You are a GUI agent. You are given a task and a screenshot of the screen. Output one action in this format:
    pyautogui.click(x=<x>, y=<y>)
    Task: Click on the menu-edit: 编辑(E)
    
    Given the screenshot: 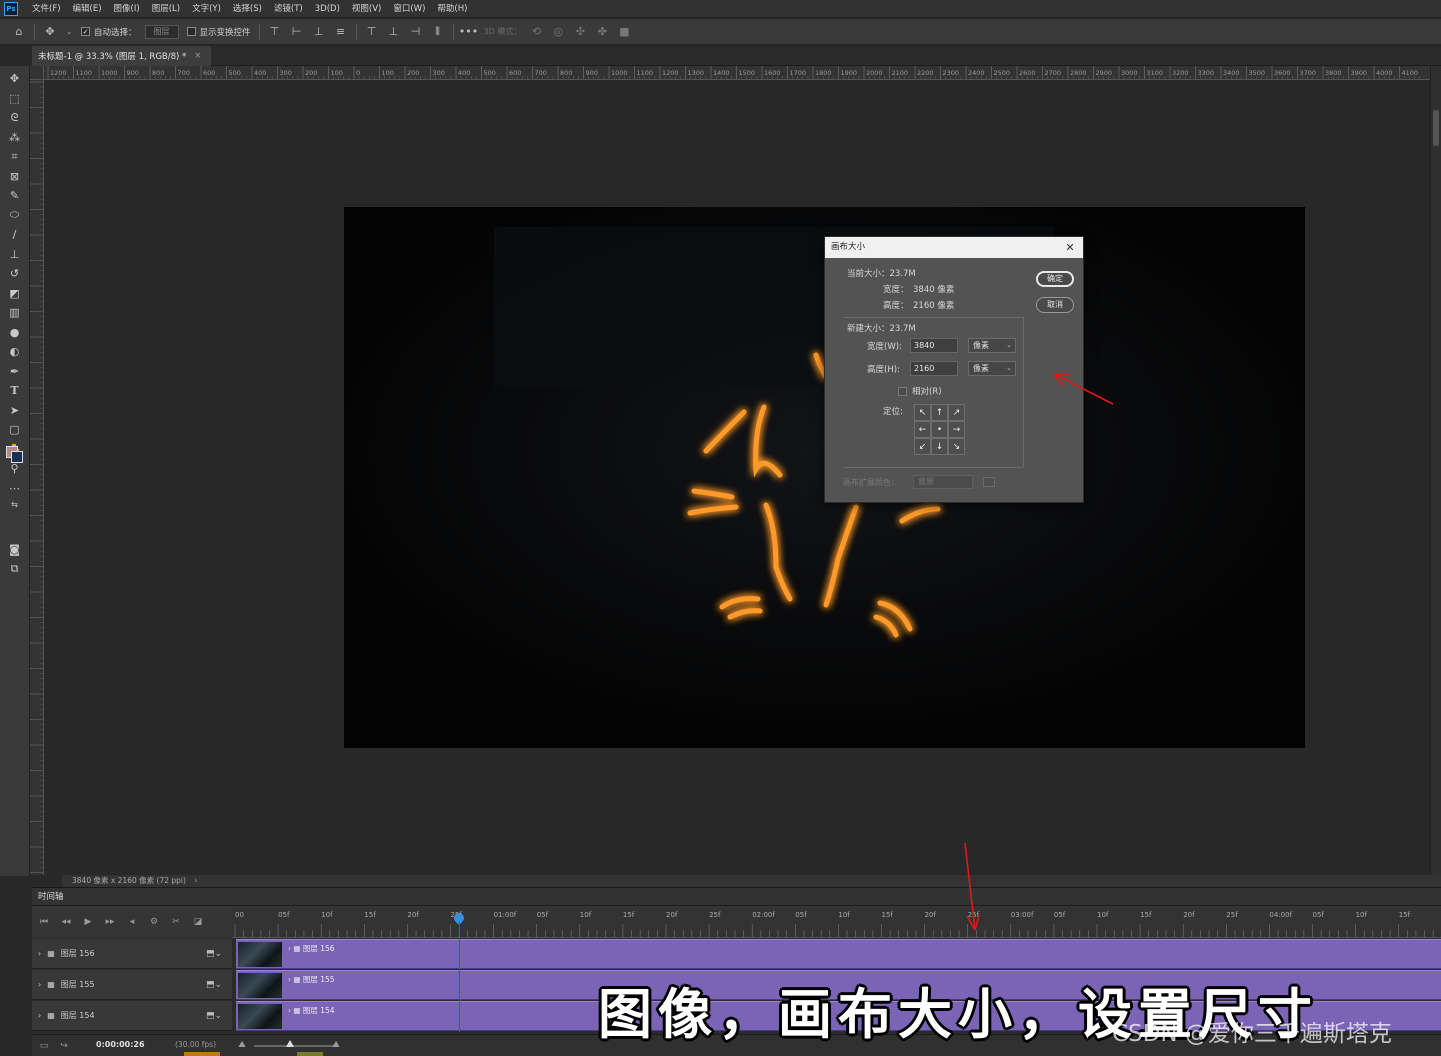 What is the action you would take?
    pyautogui.click(x=87, y=9)
    